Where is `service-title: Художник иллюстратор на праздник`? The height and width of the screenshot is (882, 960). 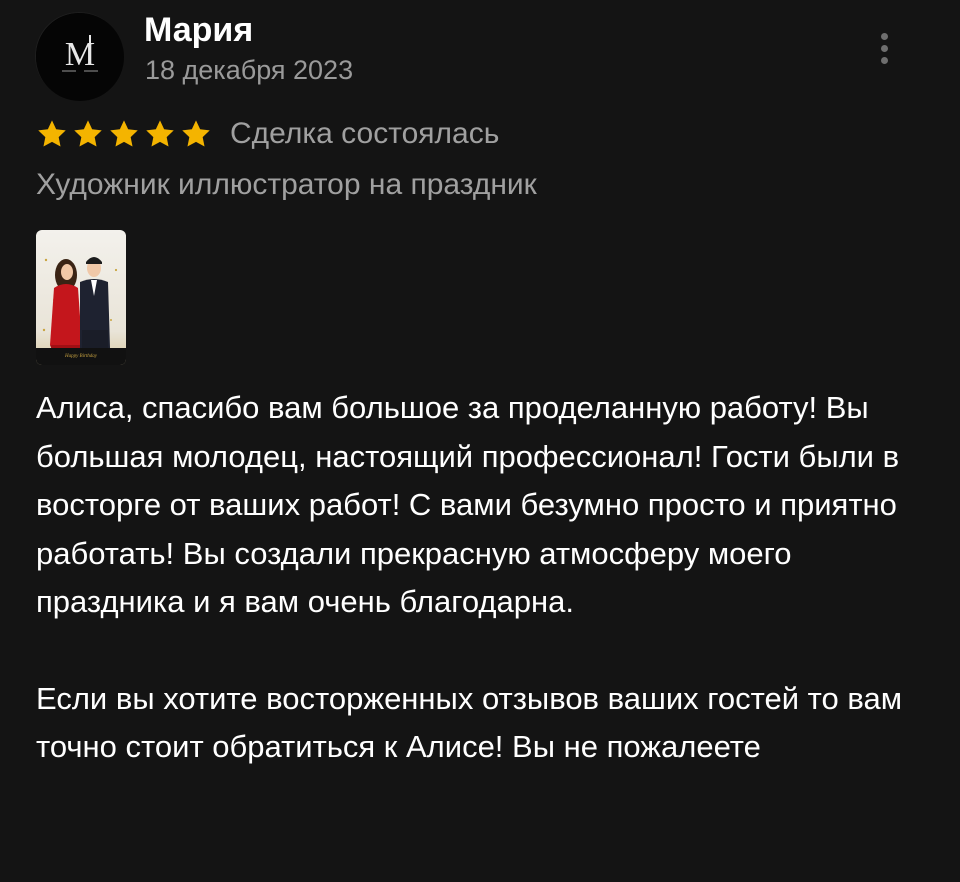
service-title: Художник иллюстратор на праздник is located at coordinates (286, 184).